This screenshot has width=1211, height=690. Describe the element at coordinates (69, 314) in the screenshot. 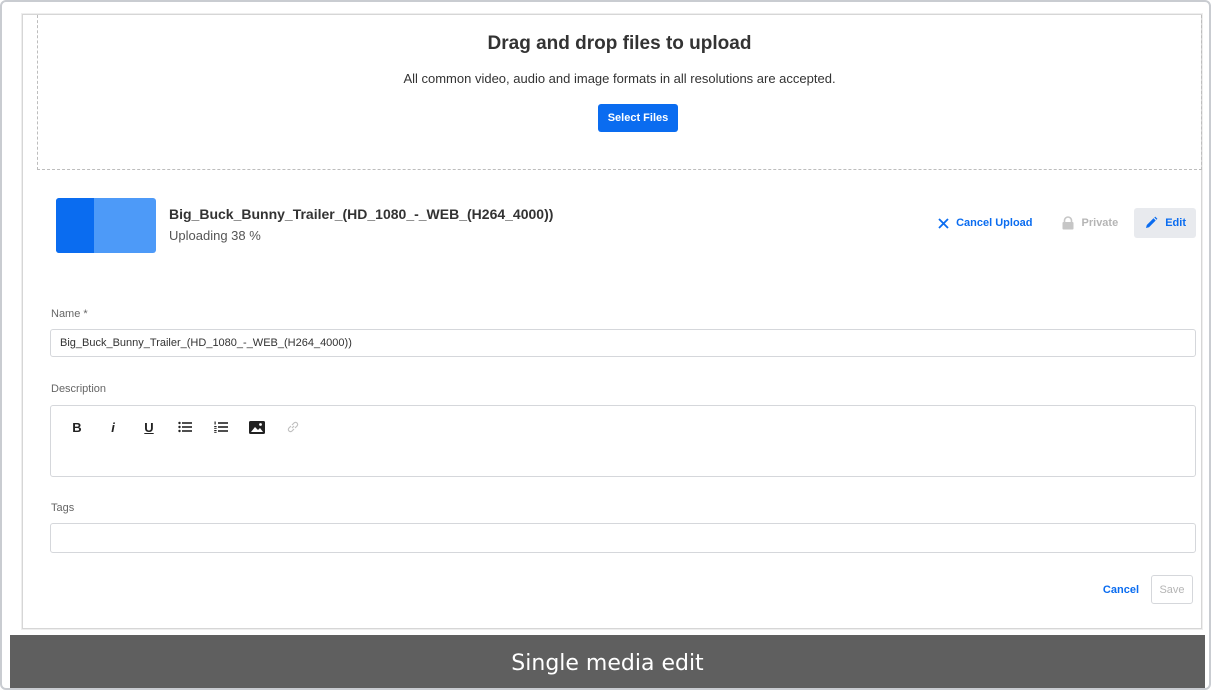

I see `name-label: Name *` at that location.